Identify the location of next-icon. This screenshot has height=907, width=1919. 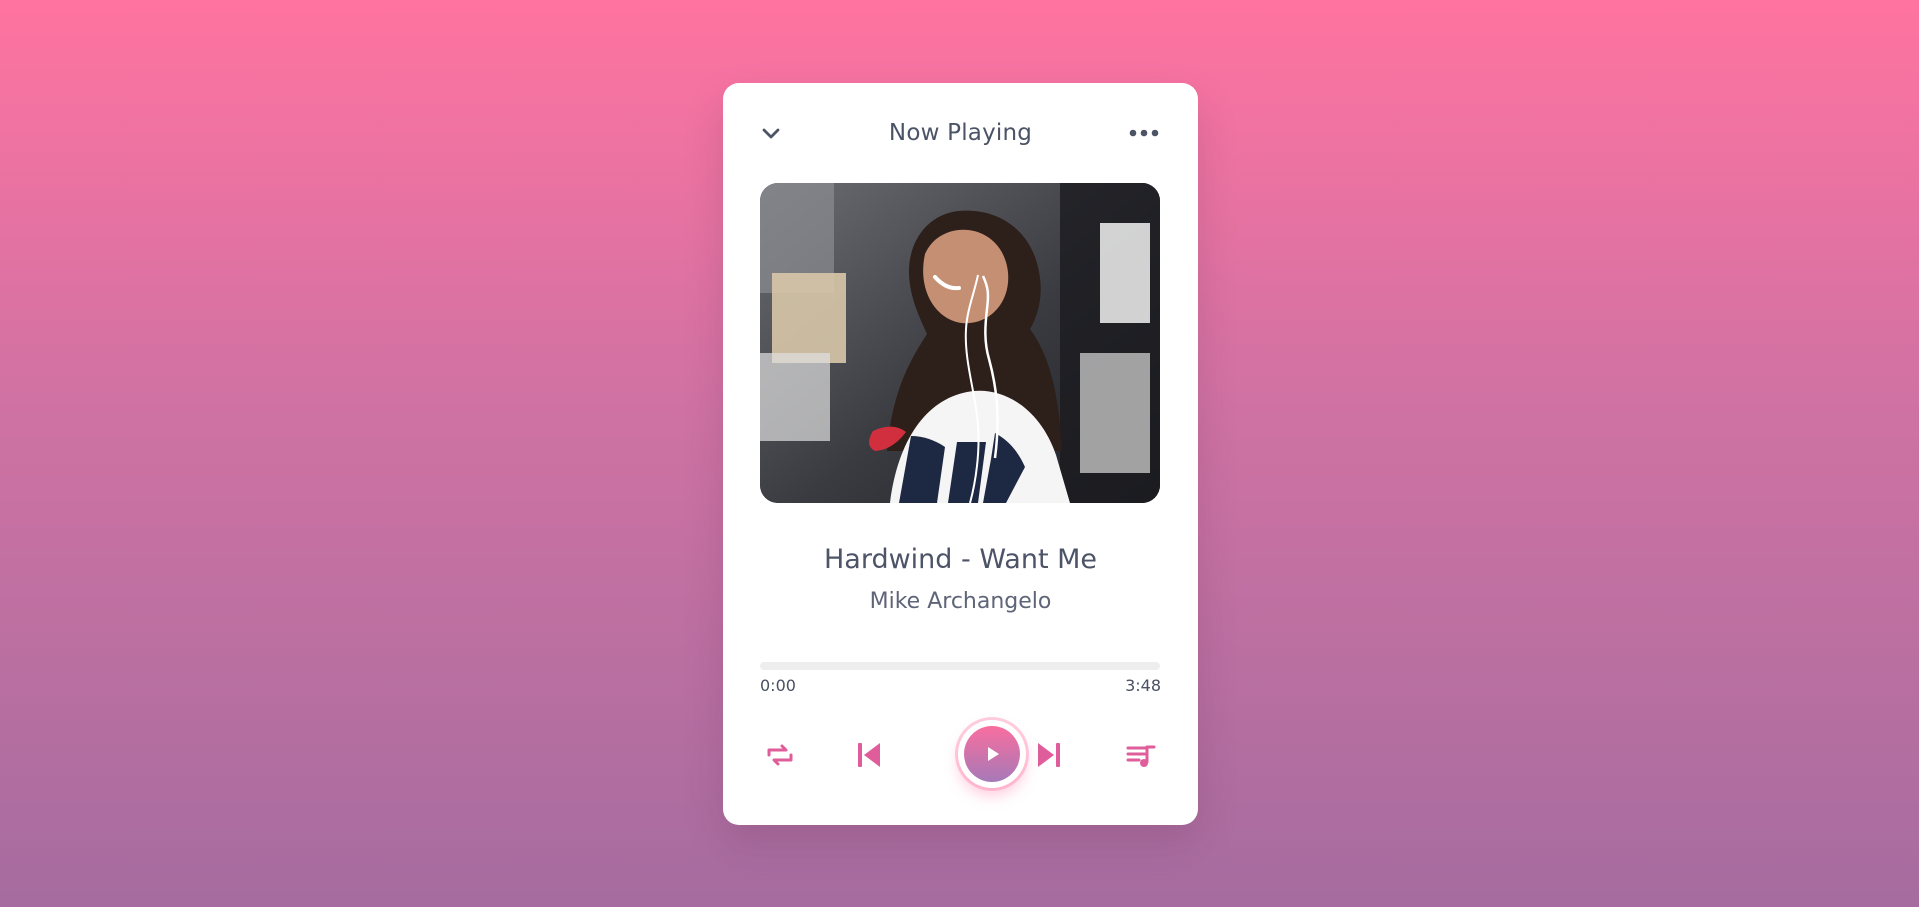
(1048, 755).